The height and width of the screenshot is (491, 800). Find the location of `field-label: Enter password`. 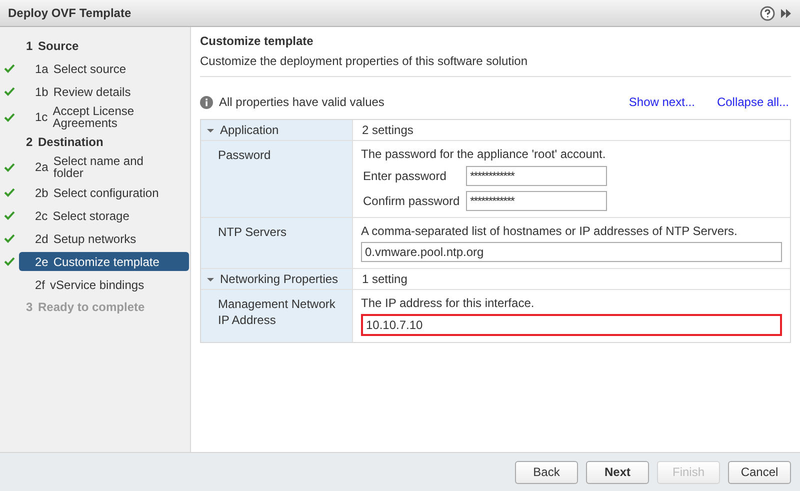

field-label: Enter password is located at coordinates (405, 176).